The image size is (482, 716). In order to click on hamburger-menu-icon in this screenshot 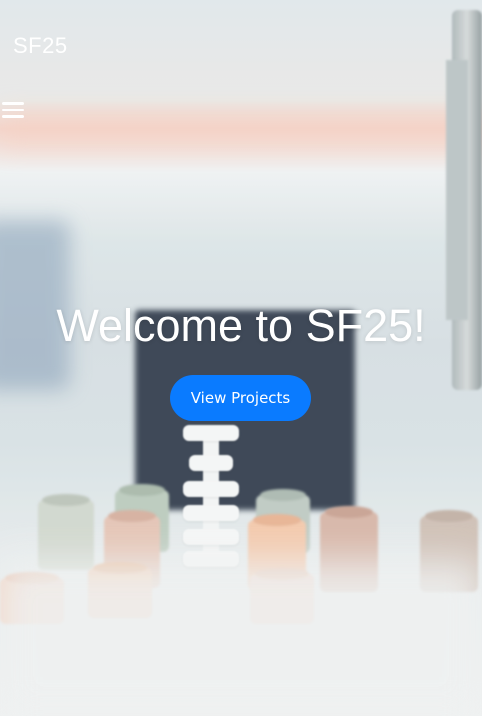, I will do `click(13, 111)`.